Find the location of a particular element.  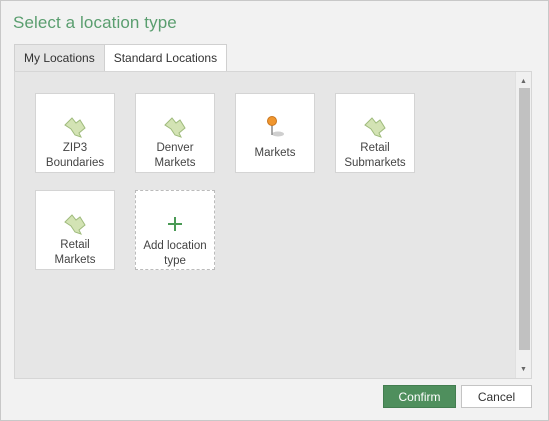

tab-standard-locations: Standard Locations is located at coordinates (166, 58).